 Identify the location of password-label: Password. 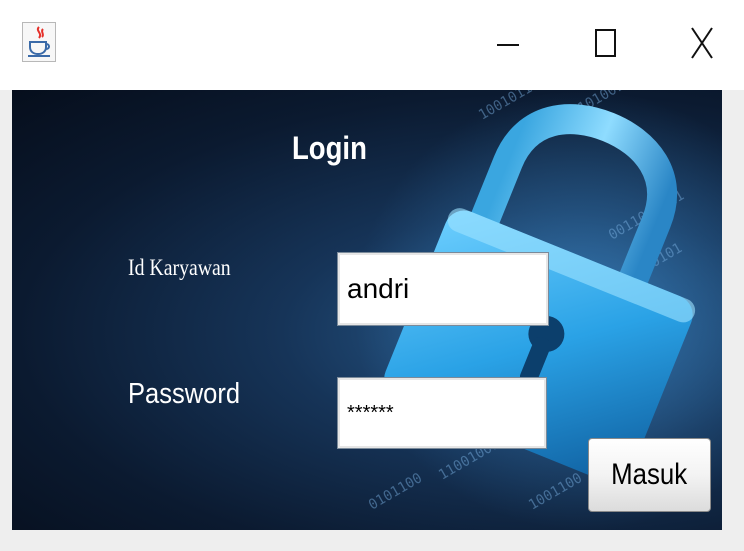
(184, 394).